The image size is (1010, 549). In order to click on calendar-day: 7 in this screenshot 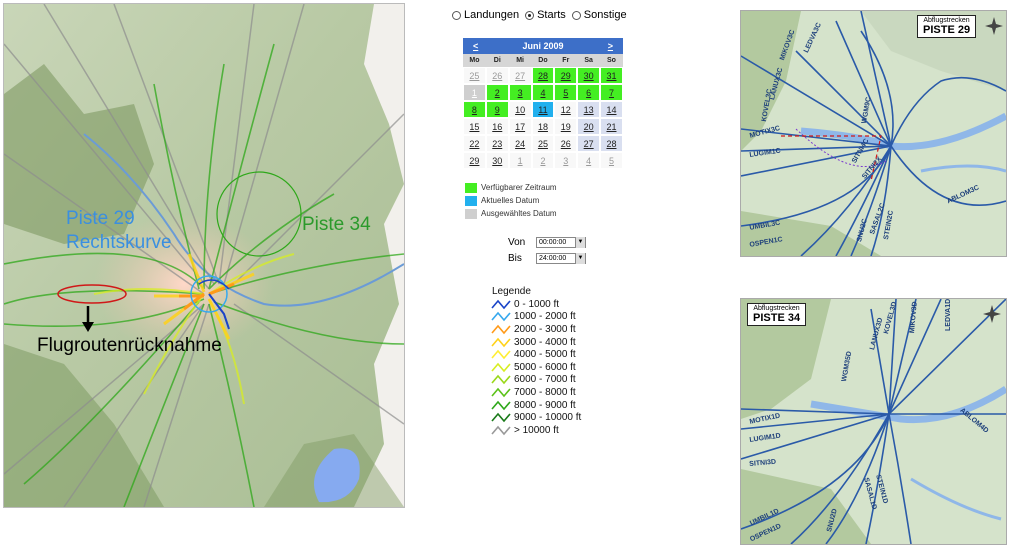, I will do `click(611, 92)`.